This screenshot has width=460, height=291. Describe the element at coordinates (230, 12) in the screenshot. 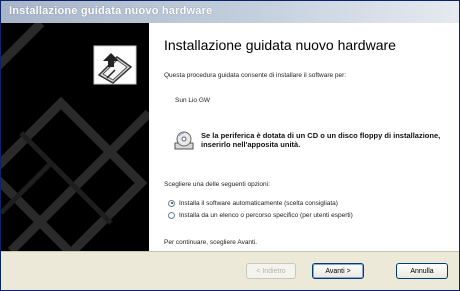

I see `title-bar: Installazione guidata nuovo hardware` at that location.